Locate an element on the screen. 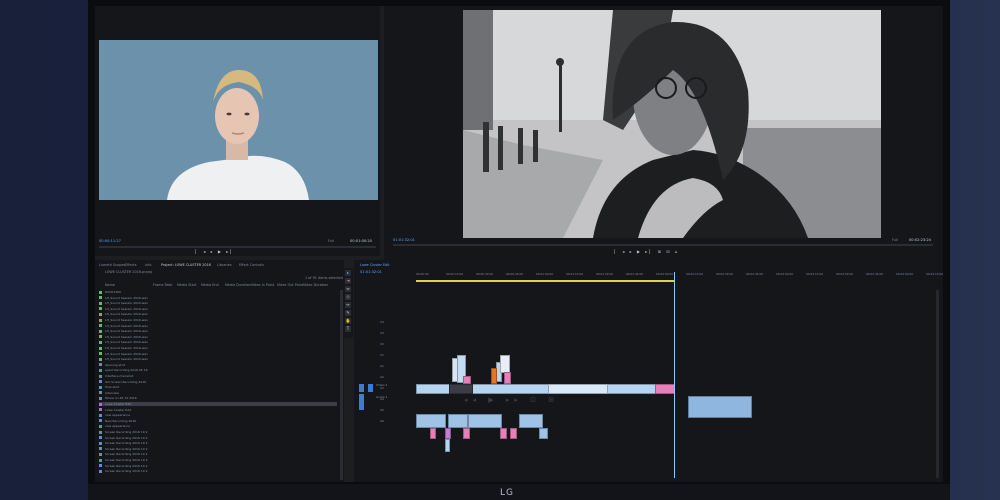  program-fit-dropdown: Full is located at coordinates (895, 240).